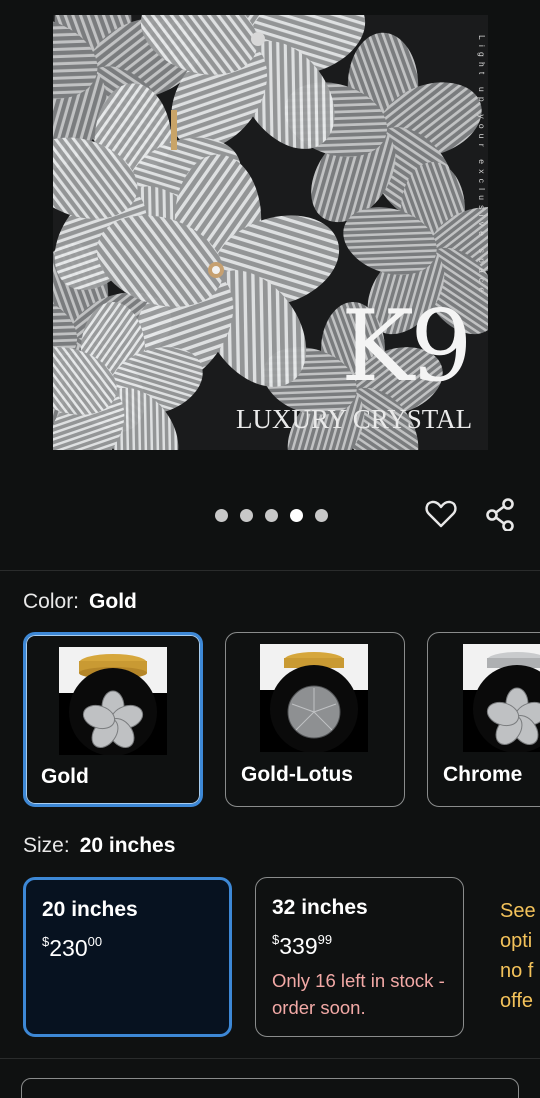 This screenshot has width=540, height=1098. What do you see at coordinates (501, 698) in the screenshot?
I see `chrome-chandelier-thumbnail` at bounding box center [501, 698].